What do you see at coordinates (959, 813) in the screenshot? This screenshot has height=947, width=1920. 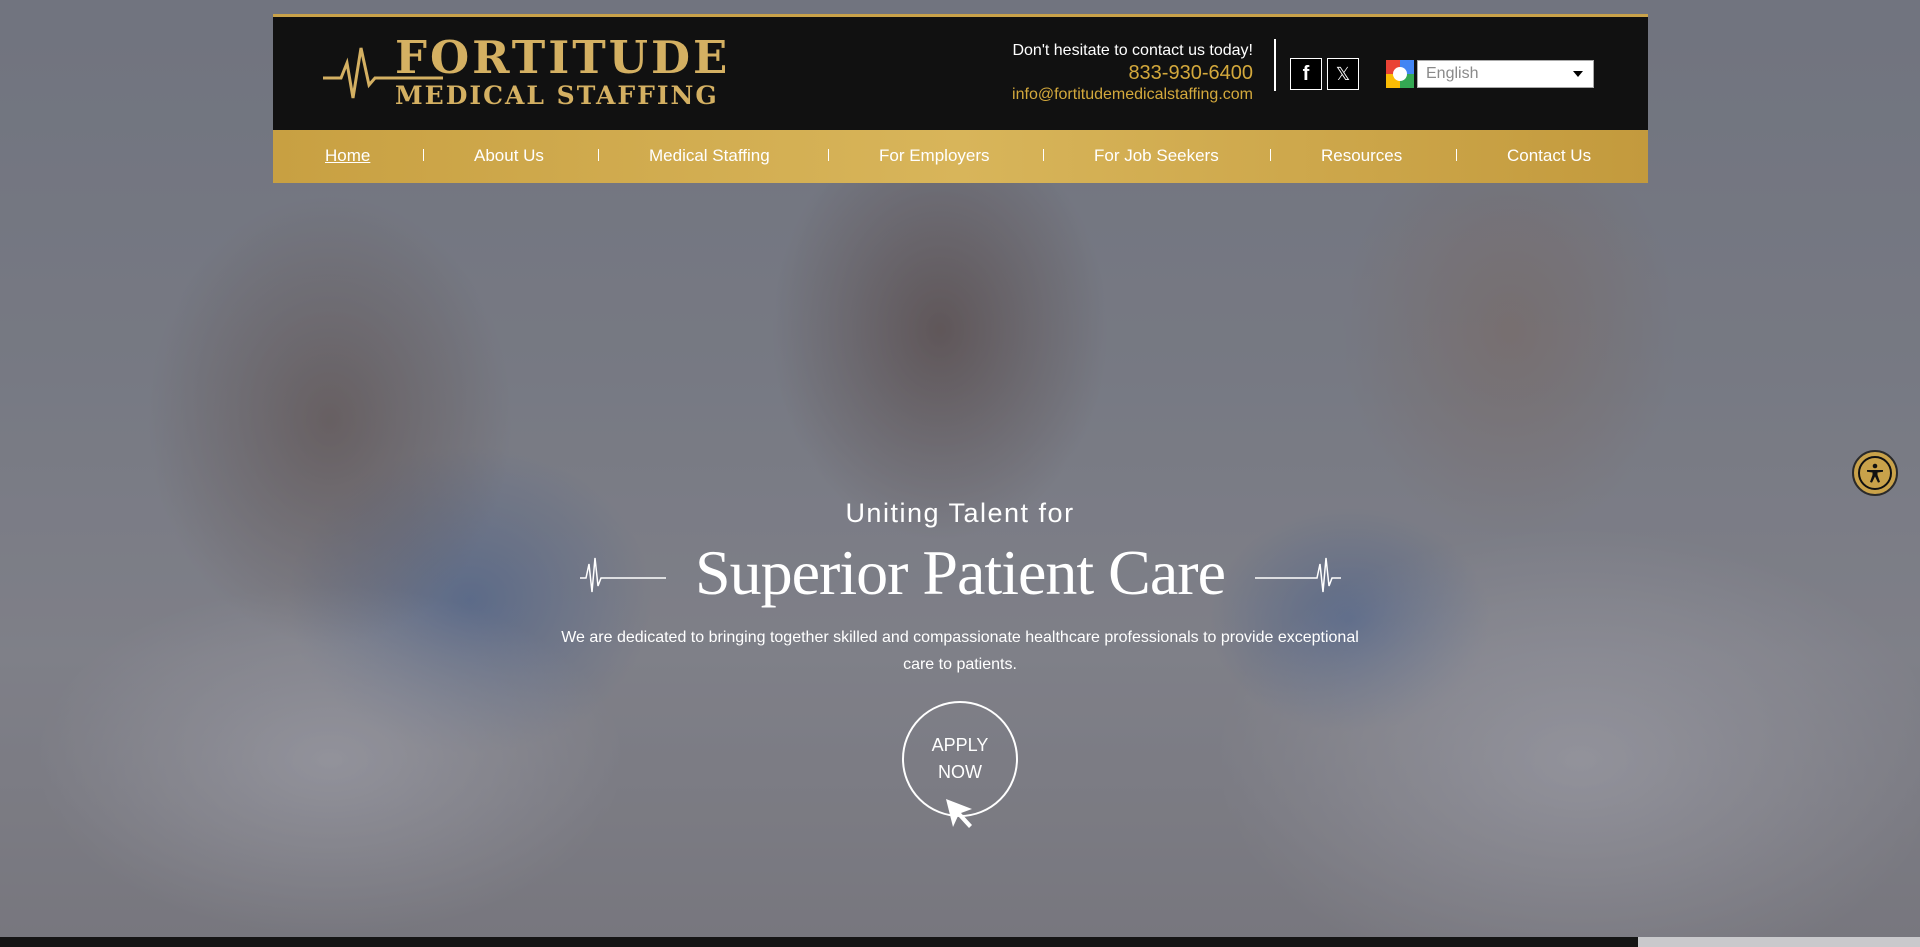 I see `cursor-arrow-icon` at bounding box center [959, 813].